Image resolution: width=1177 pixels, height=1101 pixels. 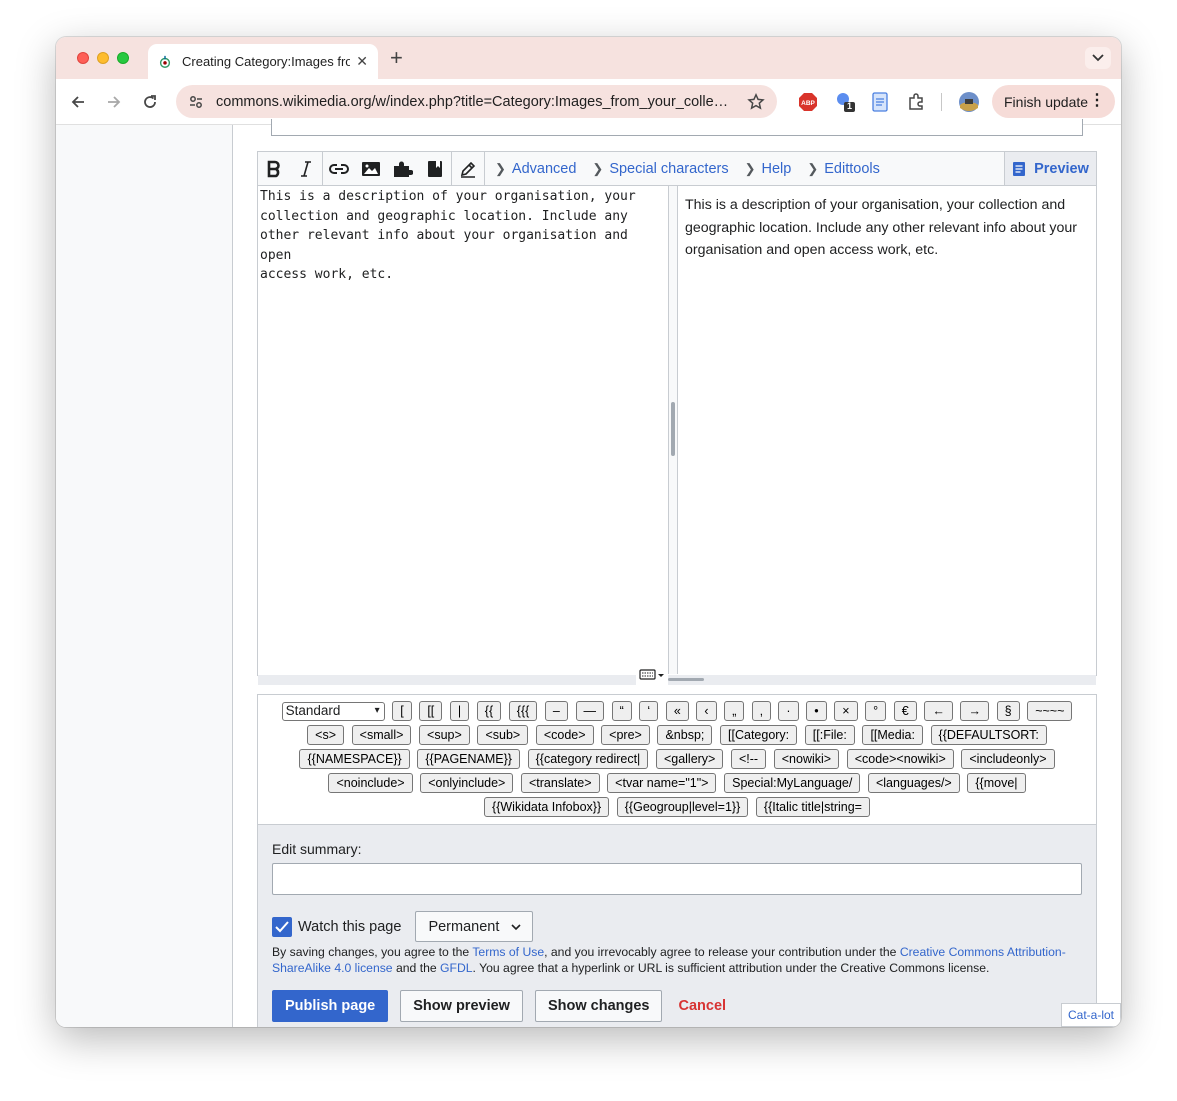 I want to click on edittools-insert-button: <s>, so click(x=326, y=735).